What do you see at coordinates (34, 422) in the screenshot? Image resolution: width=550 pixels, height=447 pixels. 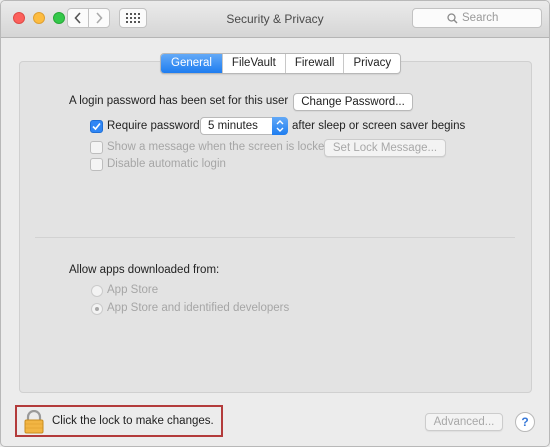 I see `lock-icon` at bounding box center [34, 422].